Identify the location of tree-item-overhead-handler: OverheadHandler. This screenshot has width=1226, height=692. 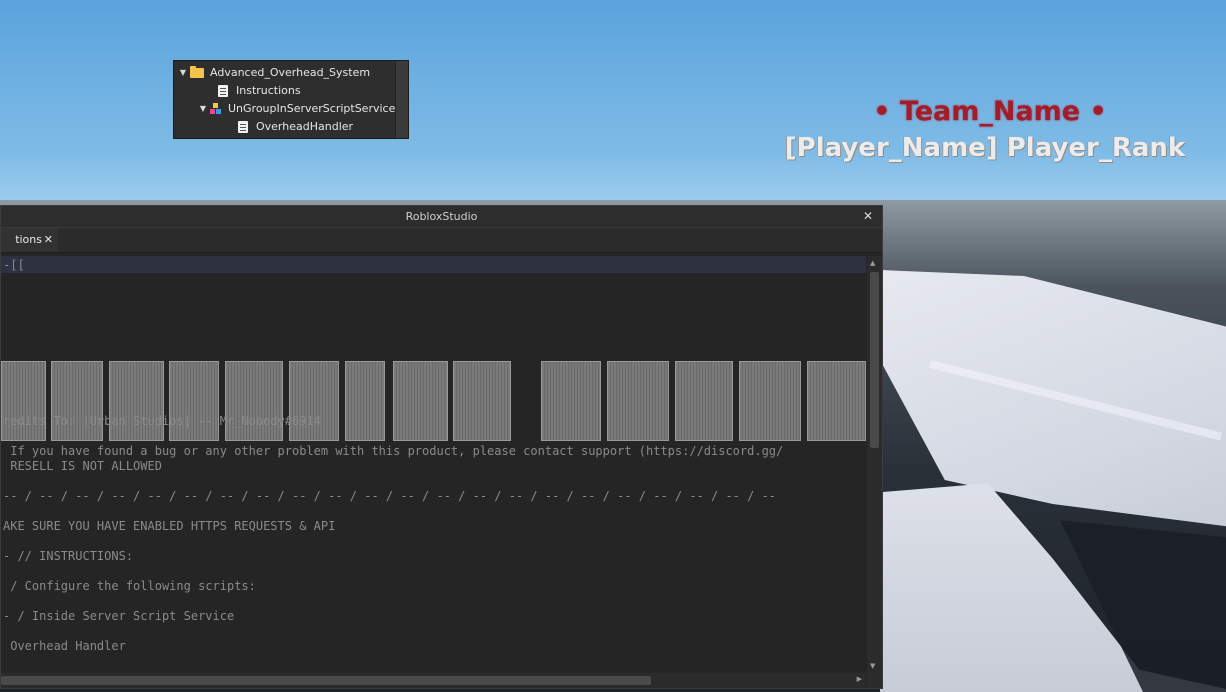
(295, 127).